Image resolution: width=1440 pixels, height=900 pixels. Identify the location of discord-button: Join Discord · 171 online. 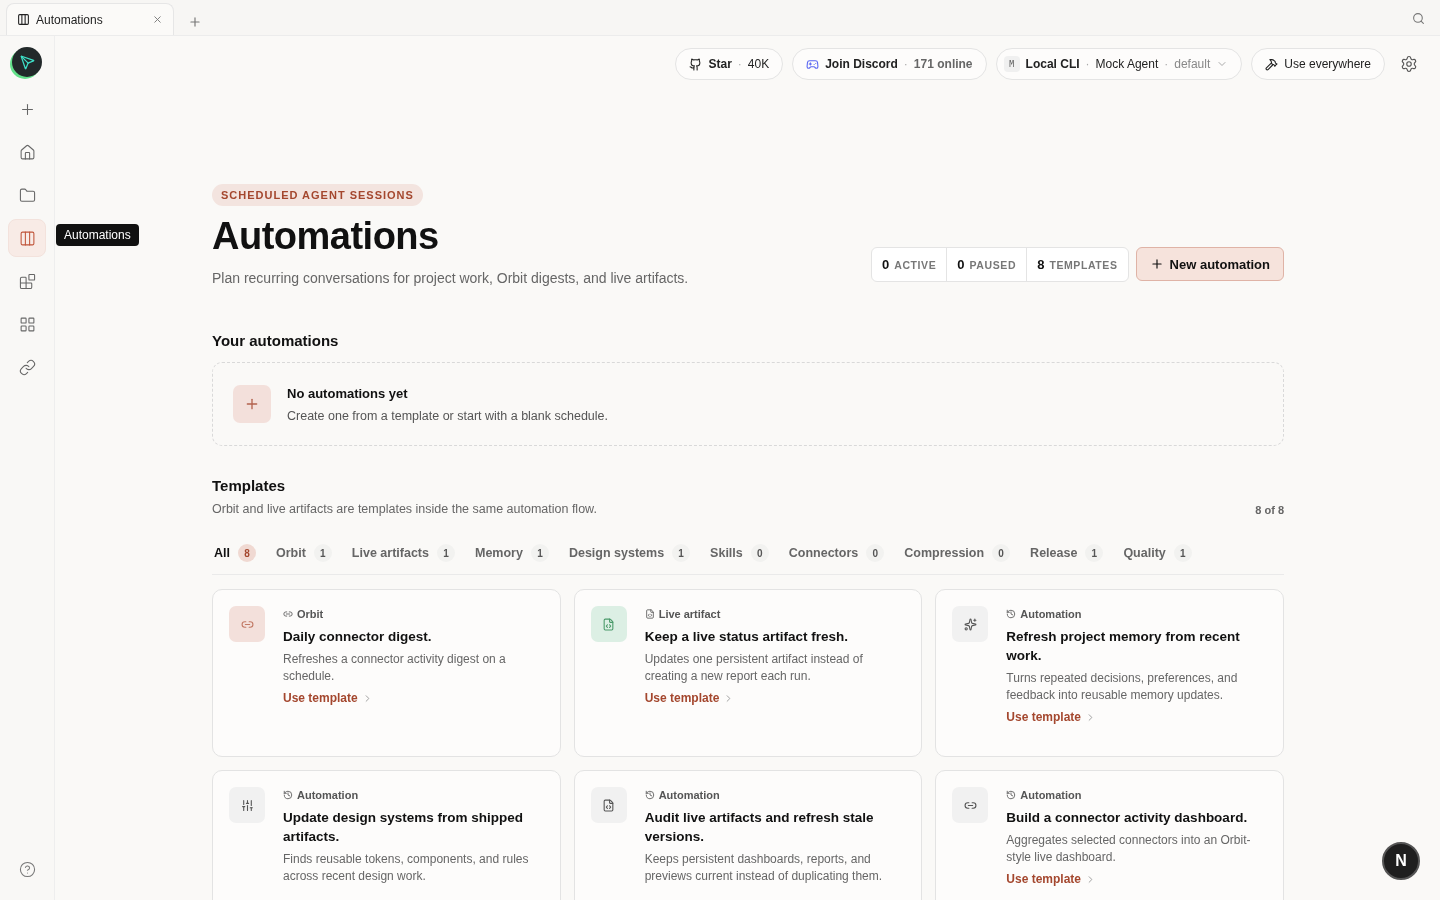
(889, 64).